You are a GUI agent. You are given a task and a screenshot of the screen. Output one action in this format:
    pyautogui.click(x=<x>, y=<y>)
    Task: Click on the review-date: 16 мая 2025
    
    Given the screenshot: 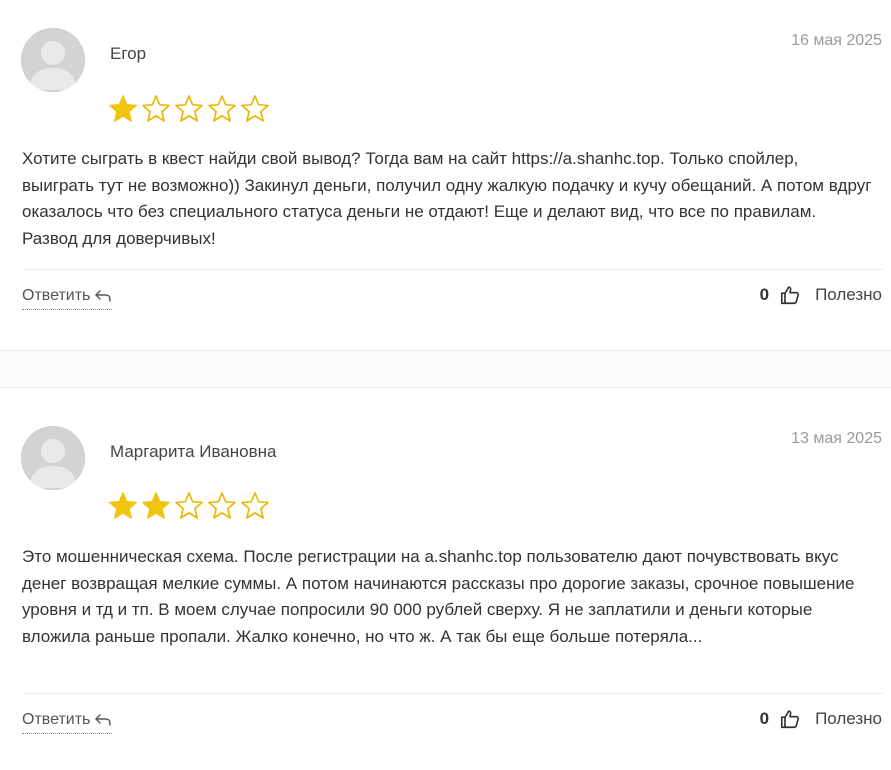 What is the action you would take?
    pyautogui.click(x=836, y=40)
    